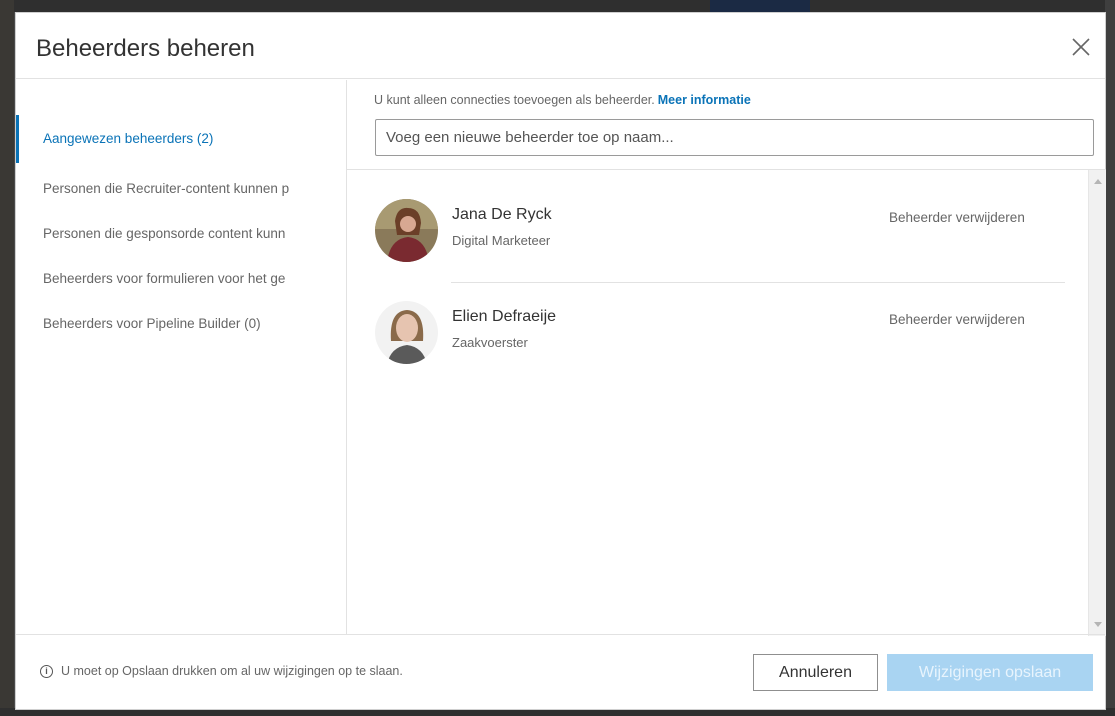  What do you see at coordinates (560, 46) in the screenshot?
I see `dialog-header: Beheerders beheren` at bounding box center [560, 46].